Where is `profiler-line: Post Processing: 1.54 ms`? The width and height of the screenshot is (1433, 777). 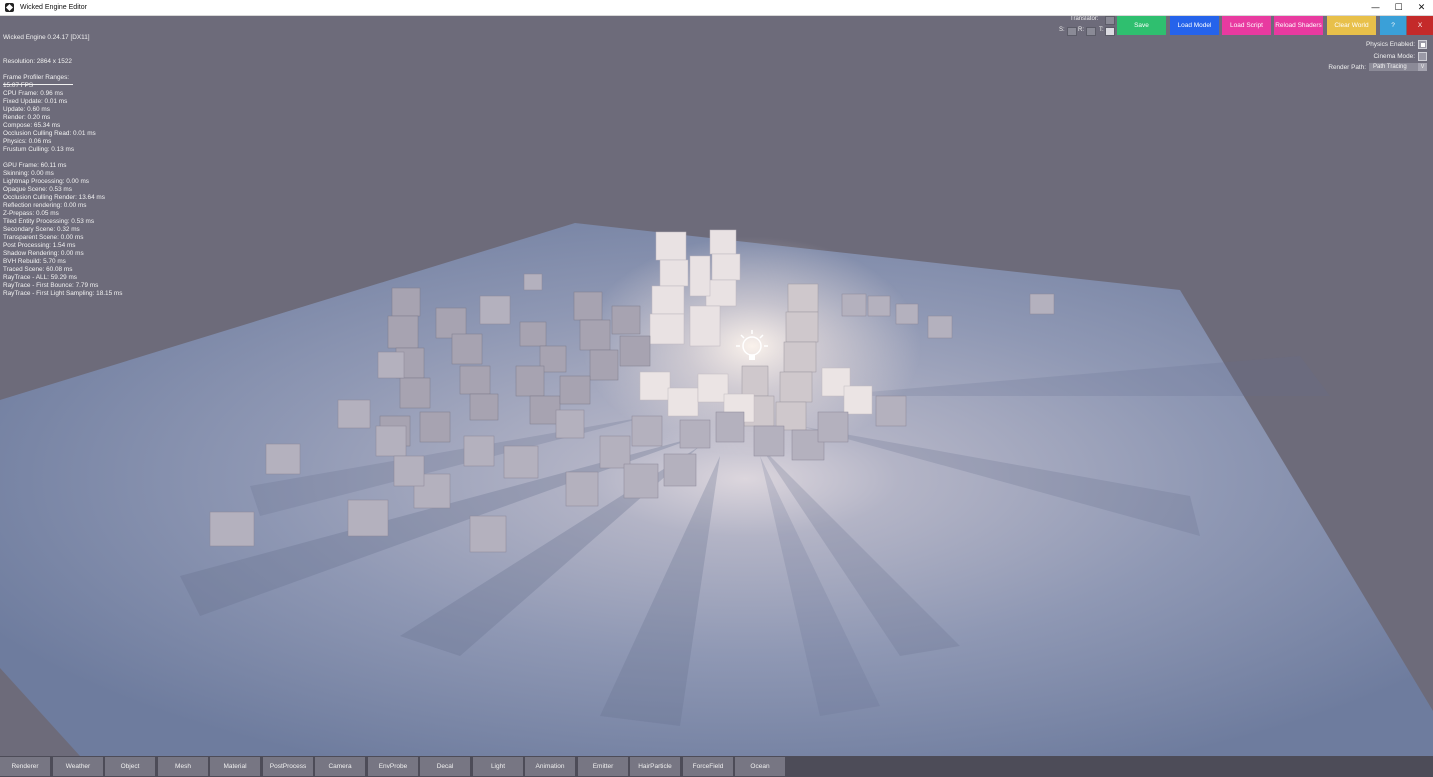
profiler-line: Post Processing: 1.54 ms is located at coordinates (39, 245).